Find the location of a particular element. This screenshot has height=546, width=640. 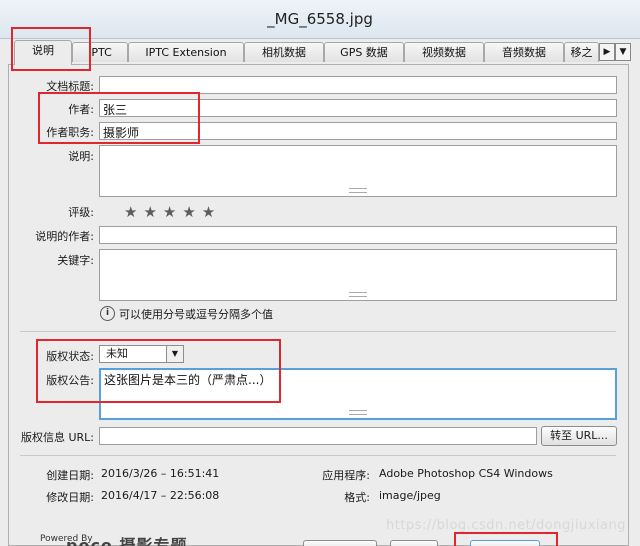

copyright-status-select: 未知 ▼ is located at coordinates (141, 354).